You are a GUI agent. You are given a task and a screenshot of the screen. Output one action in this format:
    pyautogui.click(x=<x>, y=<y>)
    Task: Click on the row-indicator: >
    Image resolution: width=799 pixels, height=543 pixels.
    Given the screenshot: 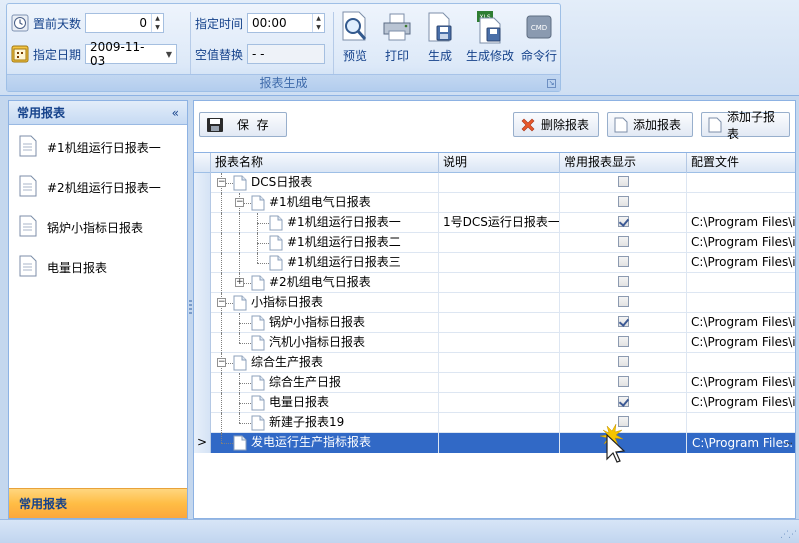 What is the action you would take?
    pyautogui.click(x=202, y=443)
    